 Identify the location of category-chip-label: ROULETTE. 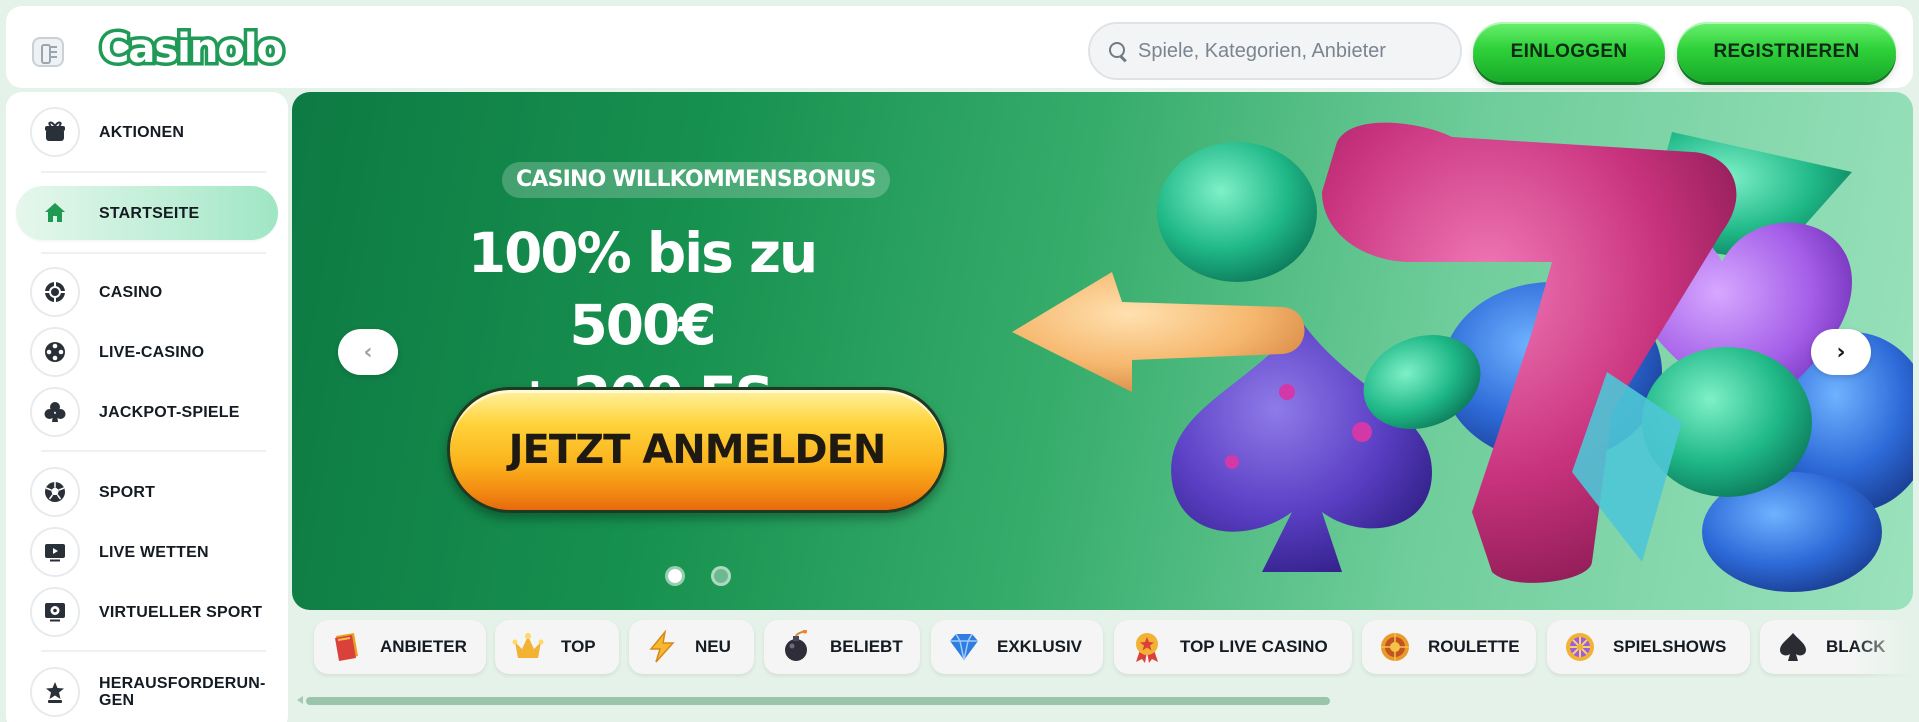
(1474, 646).